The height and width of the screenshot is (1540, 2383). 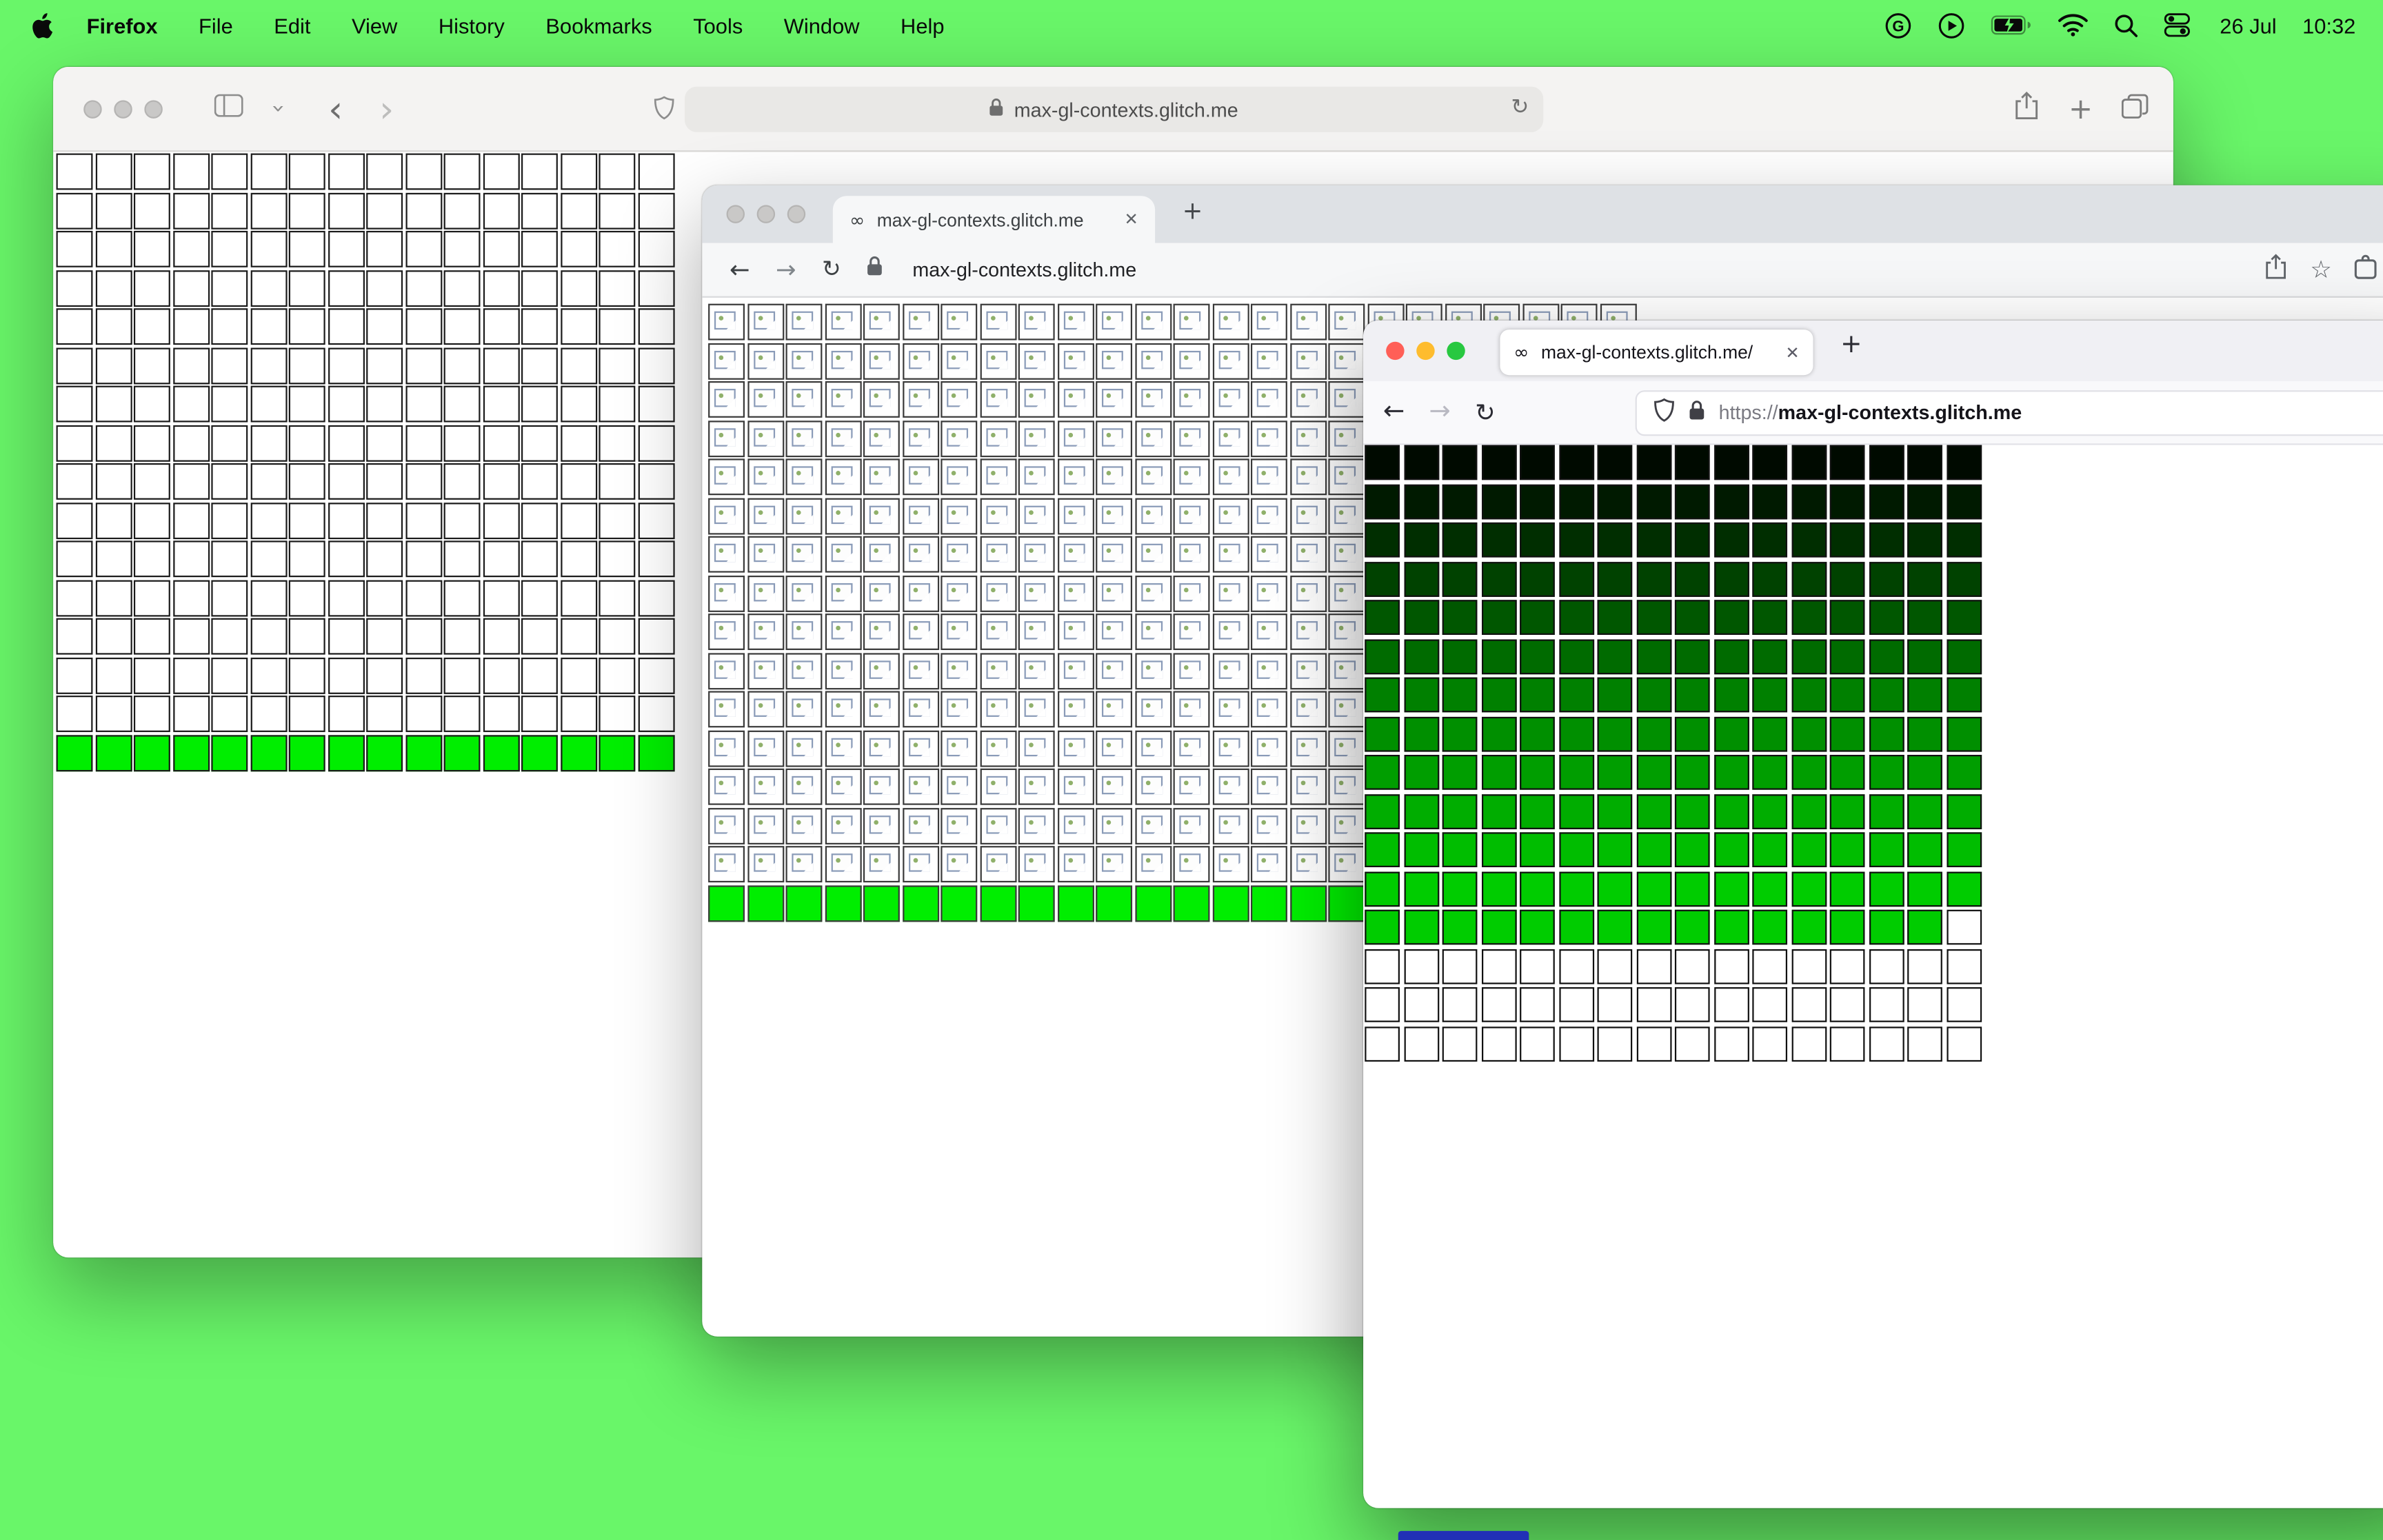 I want to click on address-bar-url: max-gl-contexts.glitch.me, so click(x=1024, y=270).